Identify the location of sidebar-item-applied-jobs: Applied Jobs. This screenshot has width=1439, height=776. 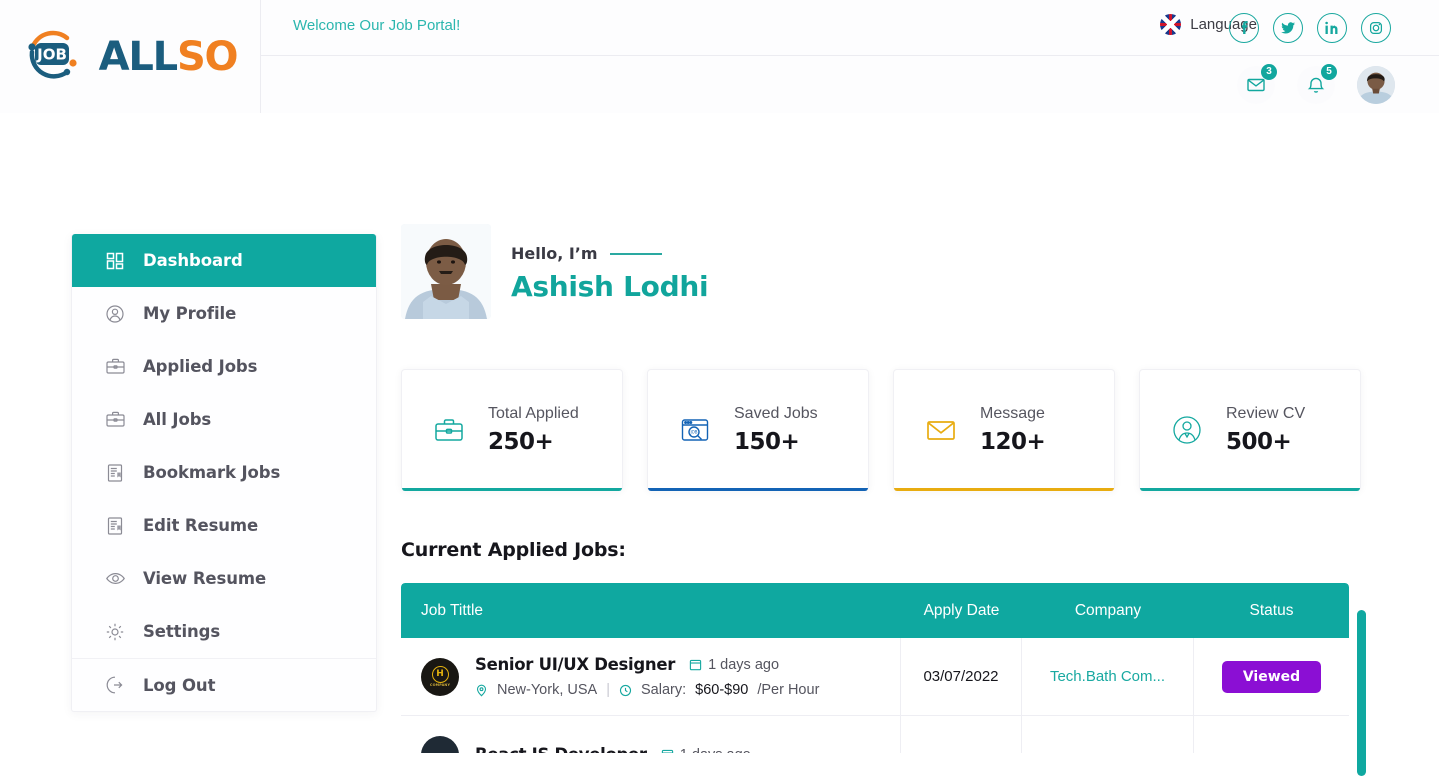
(224, 366).